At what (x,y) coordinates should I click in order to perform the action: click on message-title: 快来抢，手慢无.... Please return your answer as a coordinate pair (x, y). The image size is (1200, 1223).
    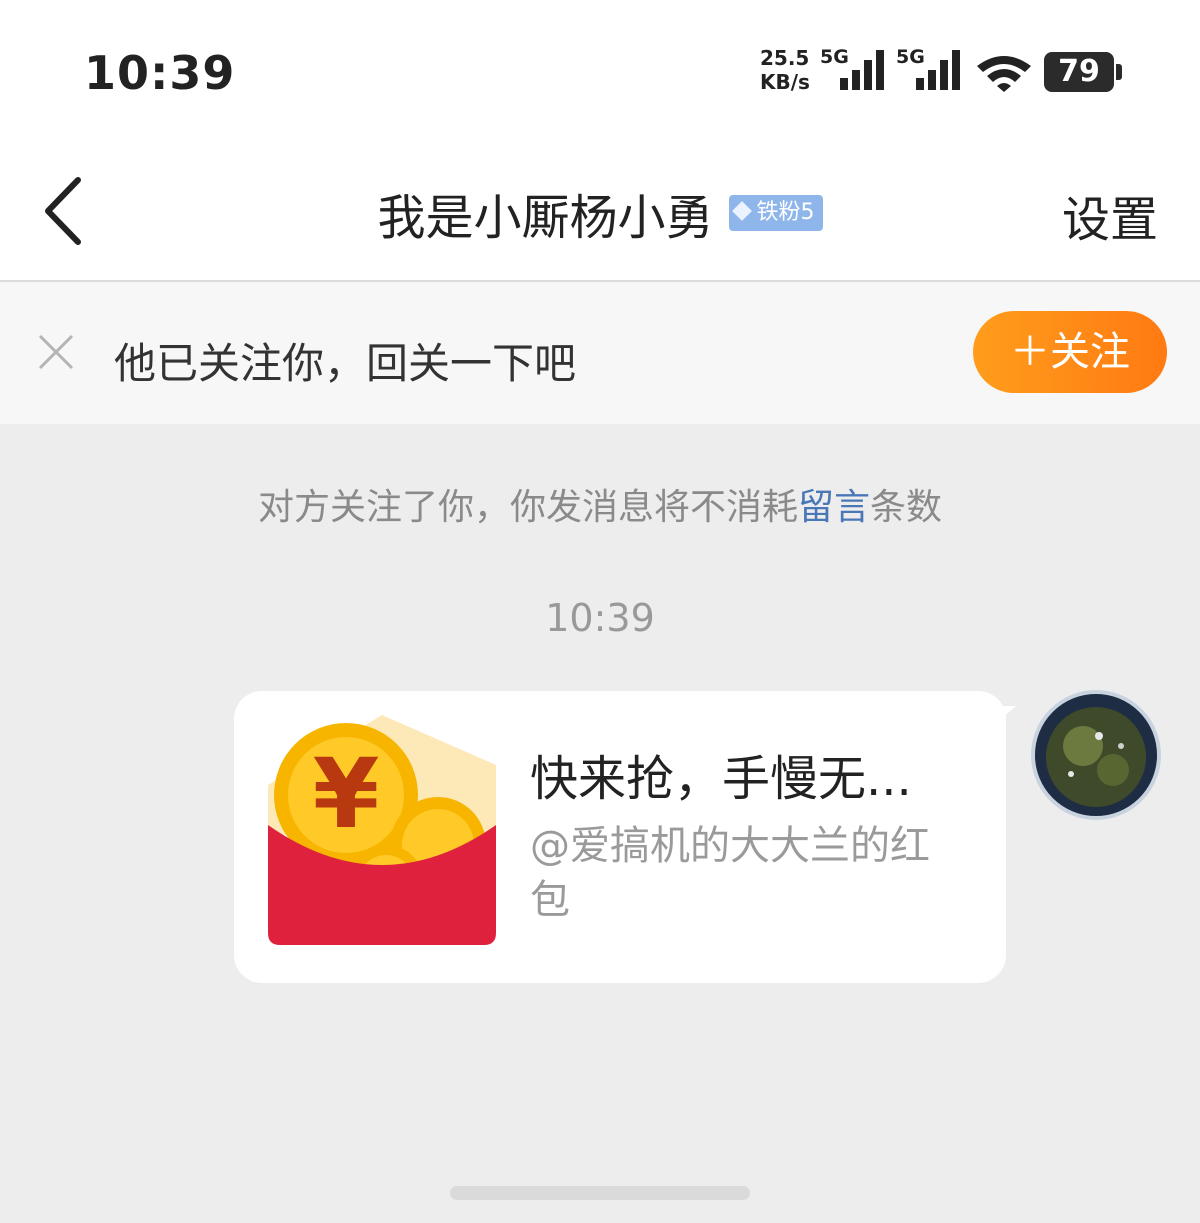
    Looking at the image, I should click on (721, 779).